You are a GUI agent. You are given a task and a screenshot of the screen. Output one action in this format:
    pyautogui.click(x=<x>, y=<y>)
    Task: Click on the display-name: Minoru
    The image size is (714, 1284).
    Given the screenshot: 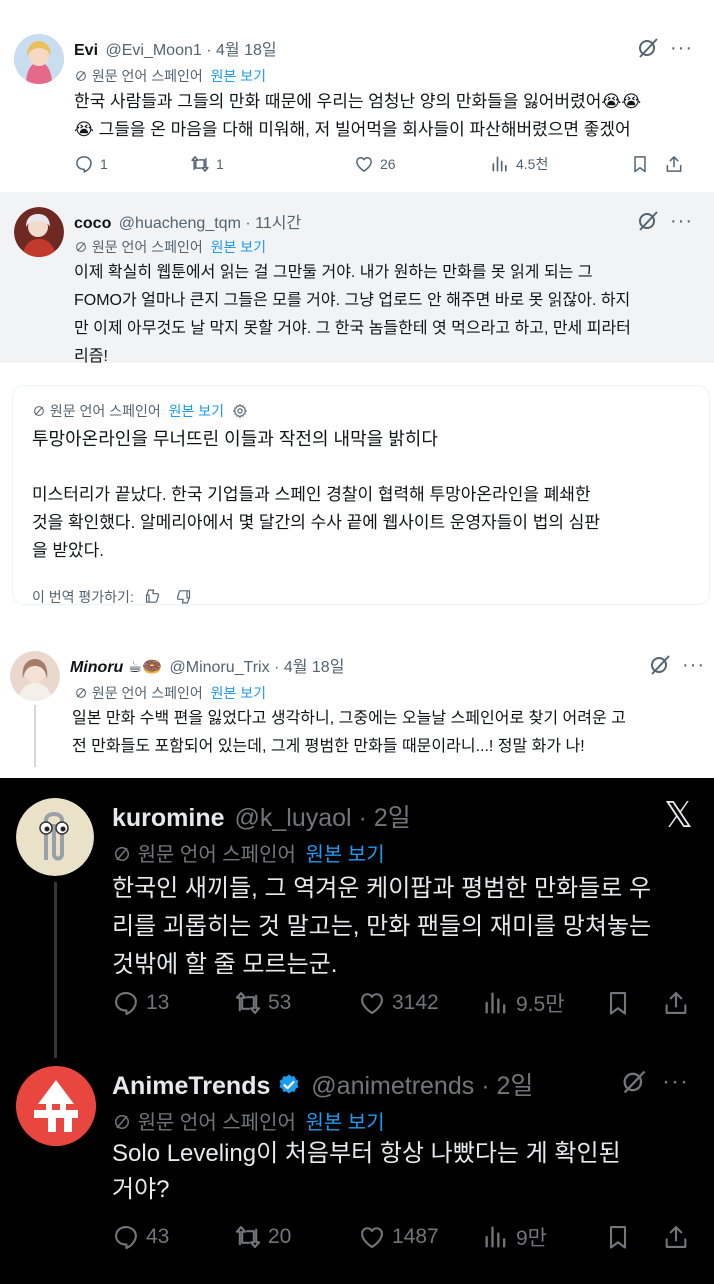 What is the action you would take?
    pyautogui.click(x=96, y=667)
    